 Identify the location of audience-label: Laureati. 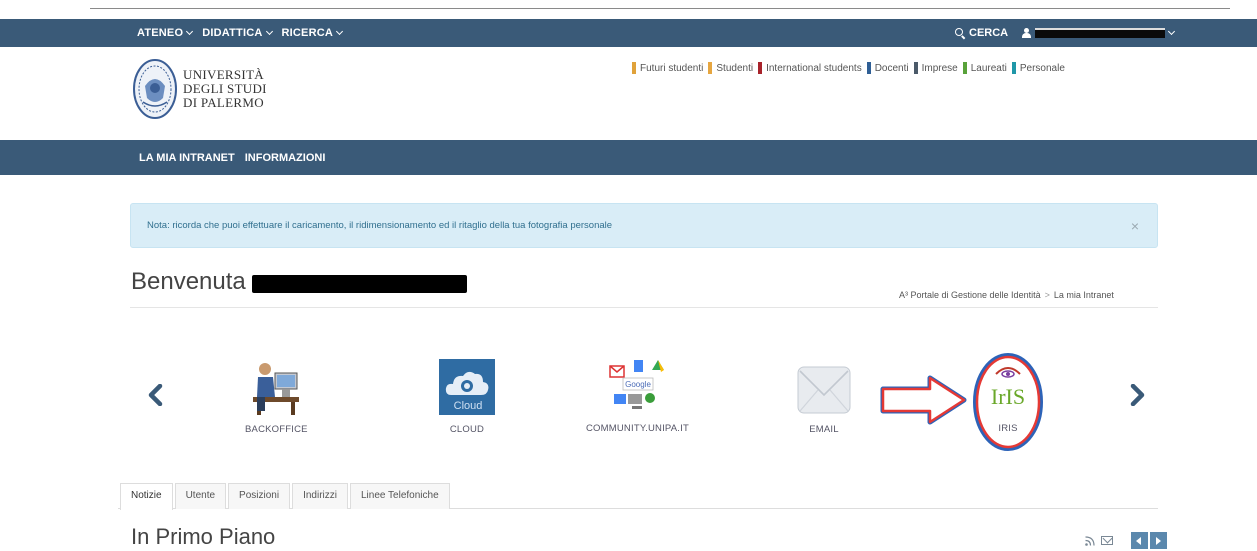
(988, 68).